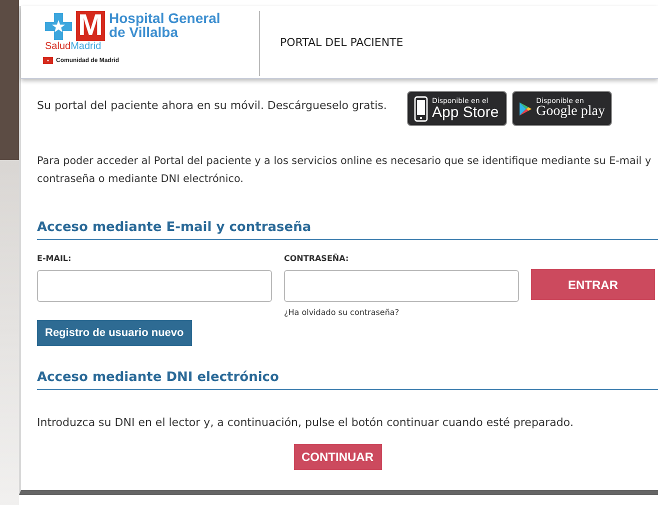  I want to click on field-label: CONTRASEÑA:, so click(317, 259).